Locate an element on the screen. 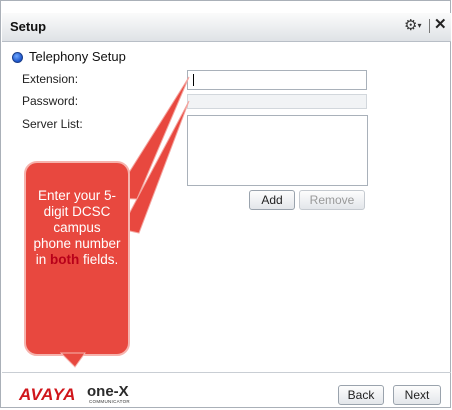 This screenshot has width=452, height=410. callout-emphasis: both is located at coordinates (64, 259).